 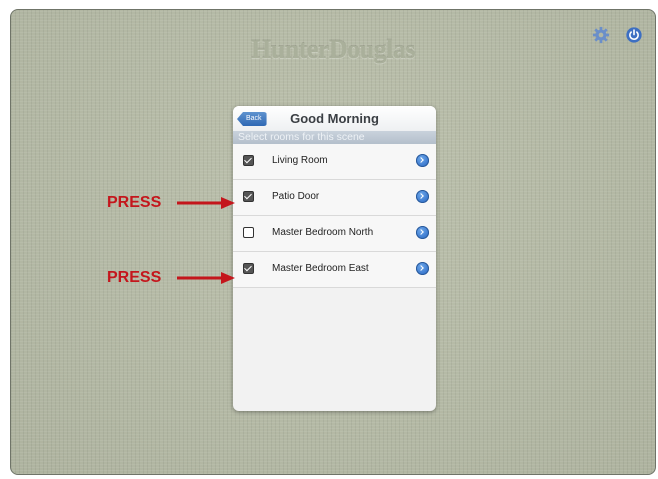 I want to click on room-row-master-bedroom-north: Master Bedroom North, so click(x=334, y=234).